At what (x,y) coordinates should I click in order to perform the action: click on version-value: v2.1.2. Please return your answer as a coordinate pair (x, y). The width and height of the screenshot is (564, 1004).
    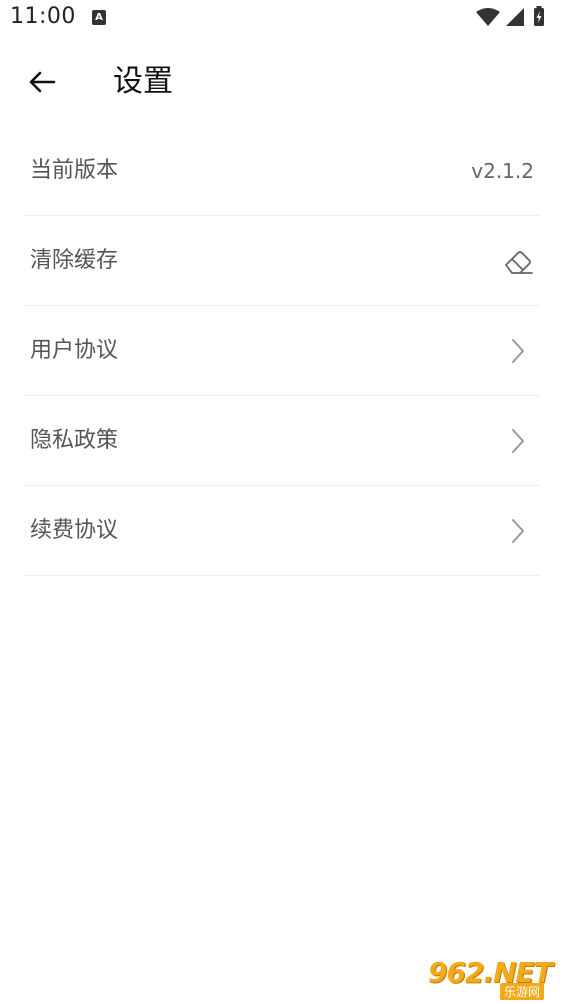
    Looking at the image, I should click on (502, 170).